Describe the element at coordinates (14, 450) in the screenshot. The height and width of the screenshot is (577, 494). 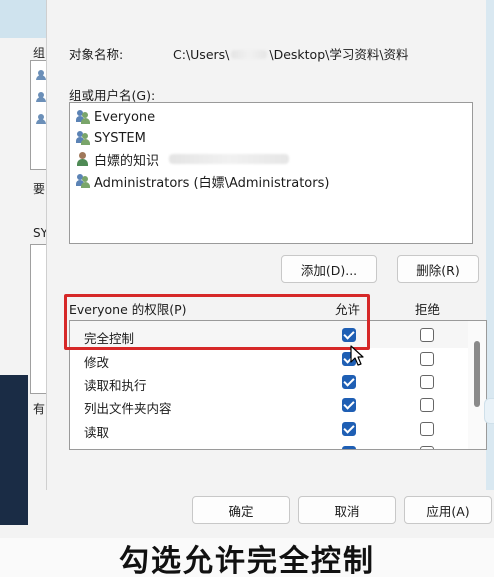
I see `background-taskbar` at that location.